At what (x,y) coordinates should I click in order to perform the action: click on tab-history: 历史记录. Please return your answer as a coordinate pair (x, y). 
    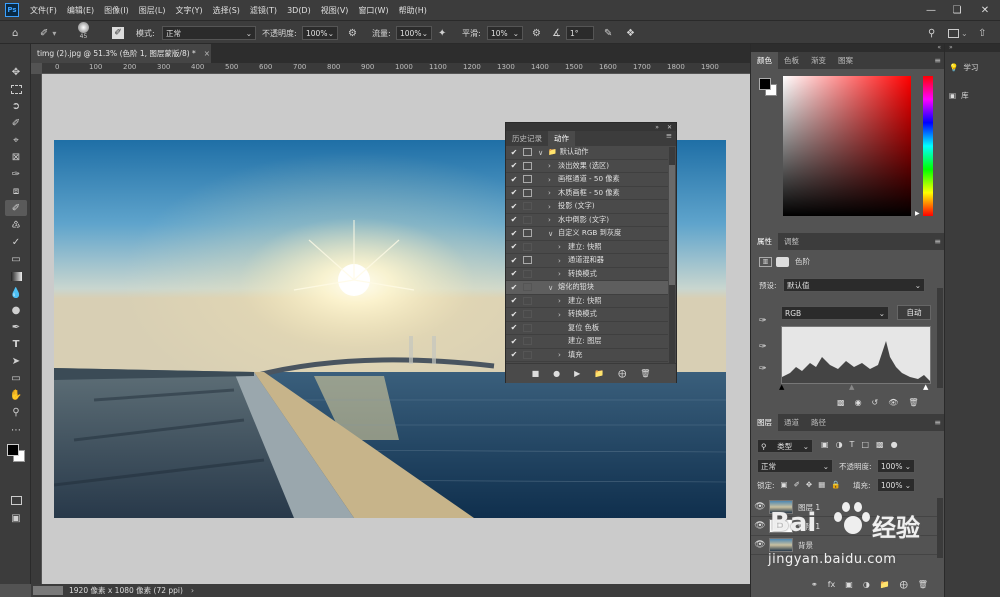
    Looking at the image, I should click on (527, 138).